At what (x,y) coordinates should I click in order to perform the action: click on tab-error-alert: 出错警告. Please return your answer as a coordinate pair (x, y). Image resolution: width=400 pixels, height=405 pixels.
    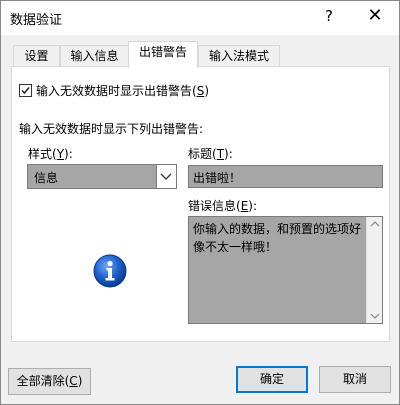
    Looking at the image, I should click on (163, 54).